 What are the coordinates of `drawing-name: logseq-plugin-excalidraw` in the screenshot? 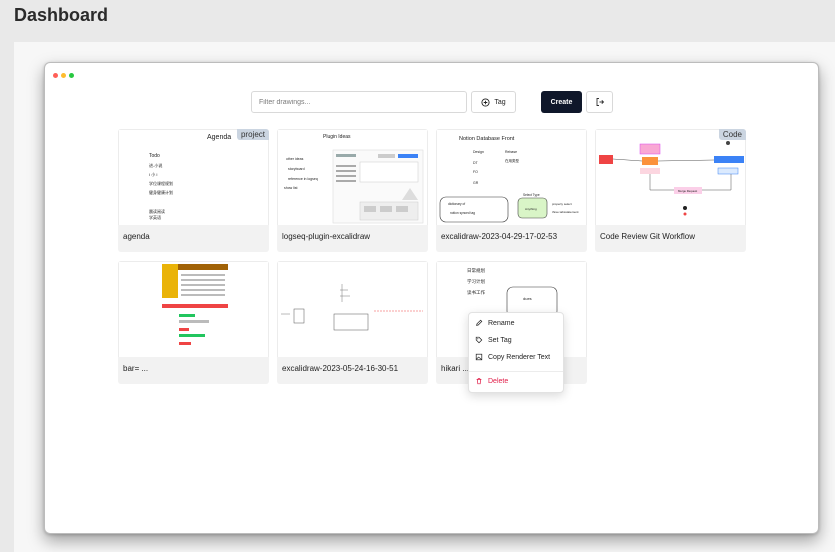 It's located at (326, 236).